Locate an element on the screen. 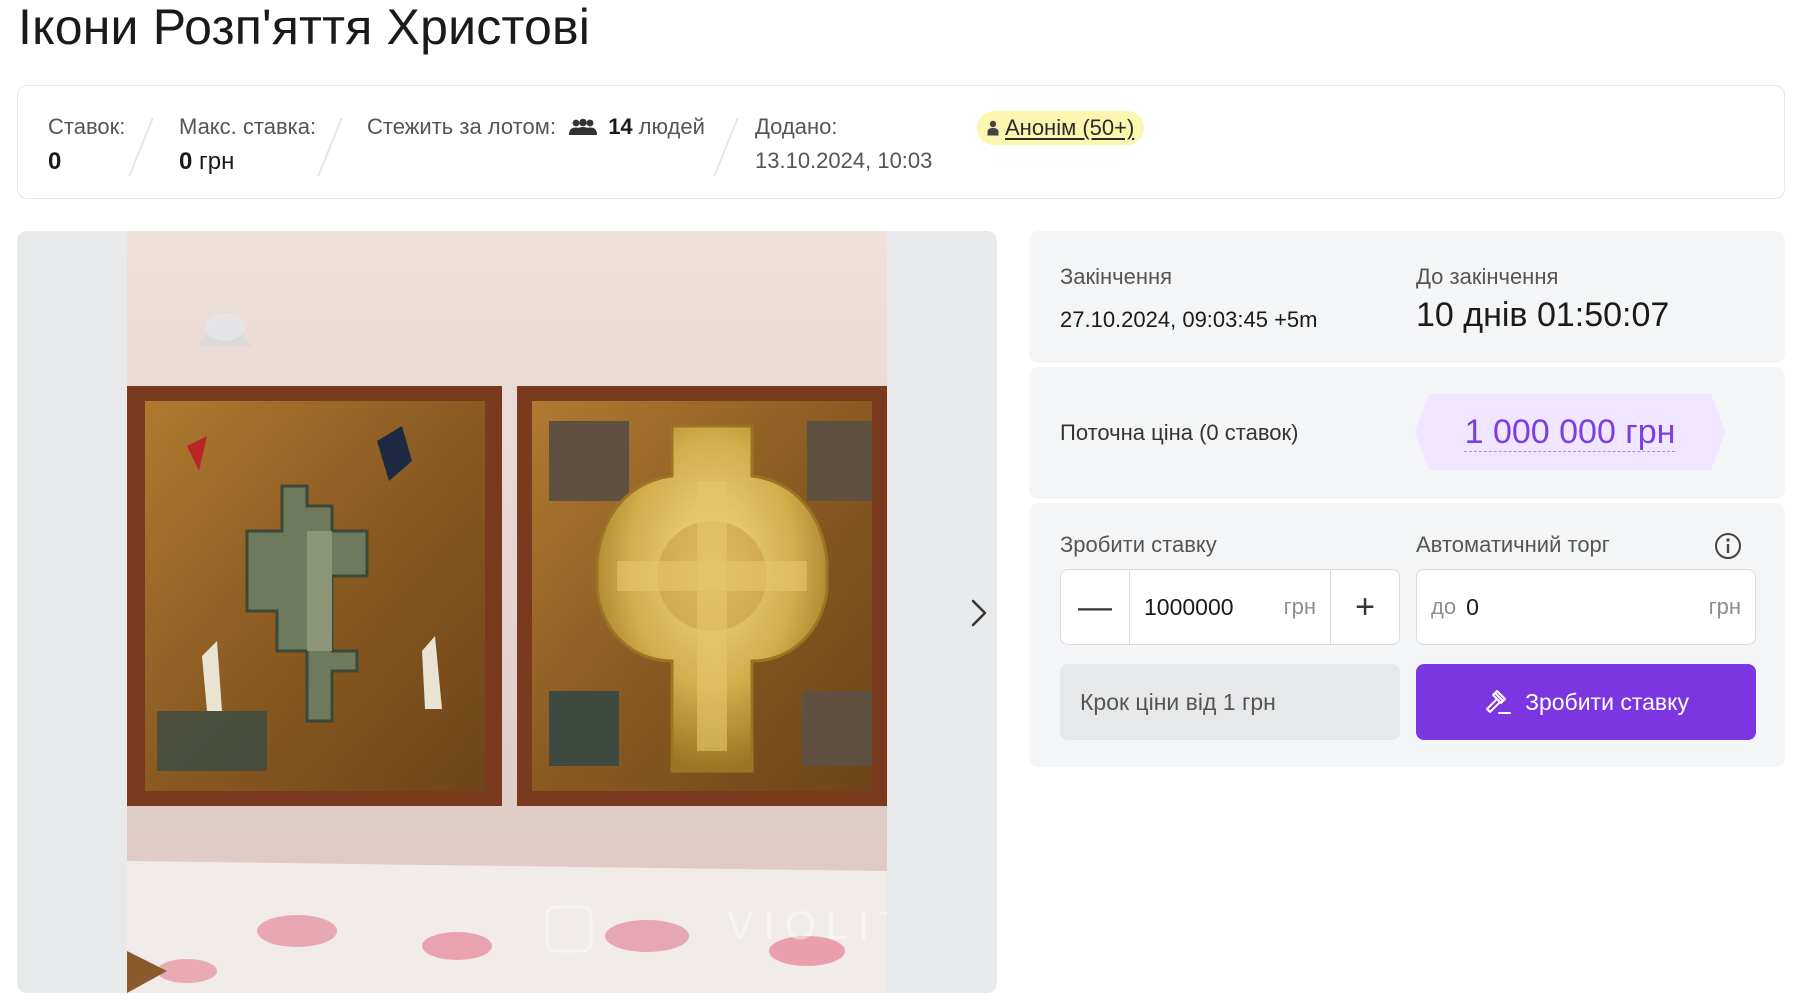 The image size is (1793, 1000). auto-bid-value: 0 is located at coordinates (1472, 606).